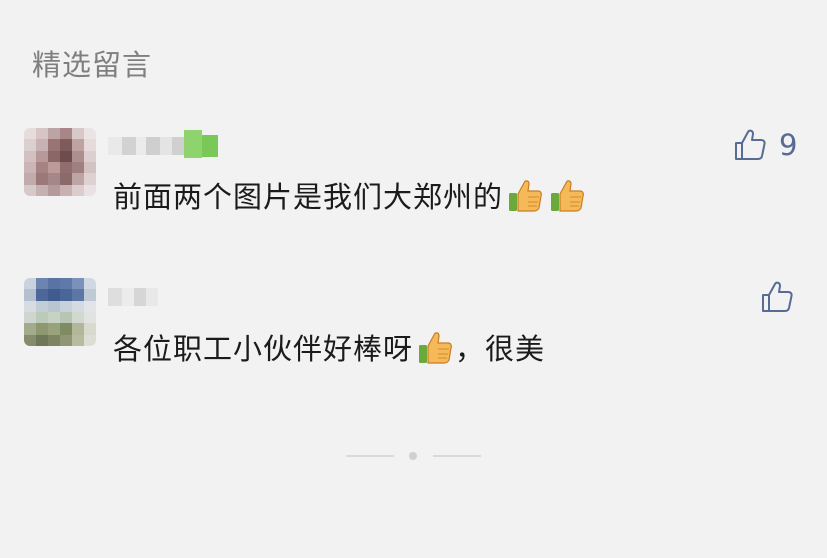  I want to click on comment-text-content: 各位职工小伙伴好棒呀, so click(263, 349).